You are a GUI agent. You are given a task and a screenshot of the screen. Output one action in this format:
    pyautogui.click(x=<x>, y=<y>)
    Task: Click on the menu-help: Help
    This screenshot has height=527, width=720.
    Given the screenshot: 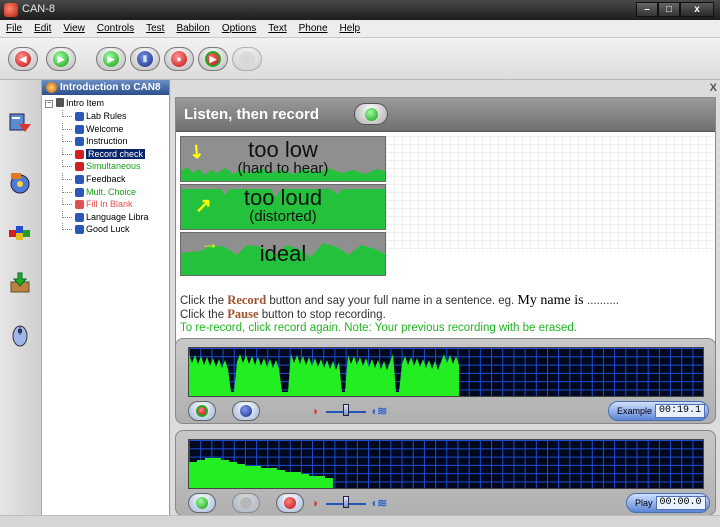 What is the action you would take?
    pyautogui.click(x=350, y=28)
    